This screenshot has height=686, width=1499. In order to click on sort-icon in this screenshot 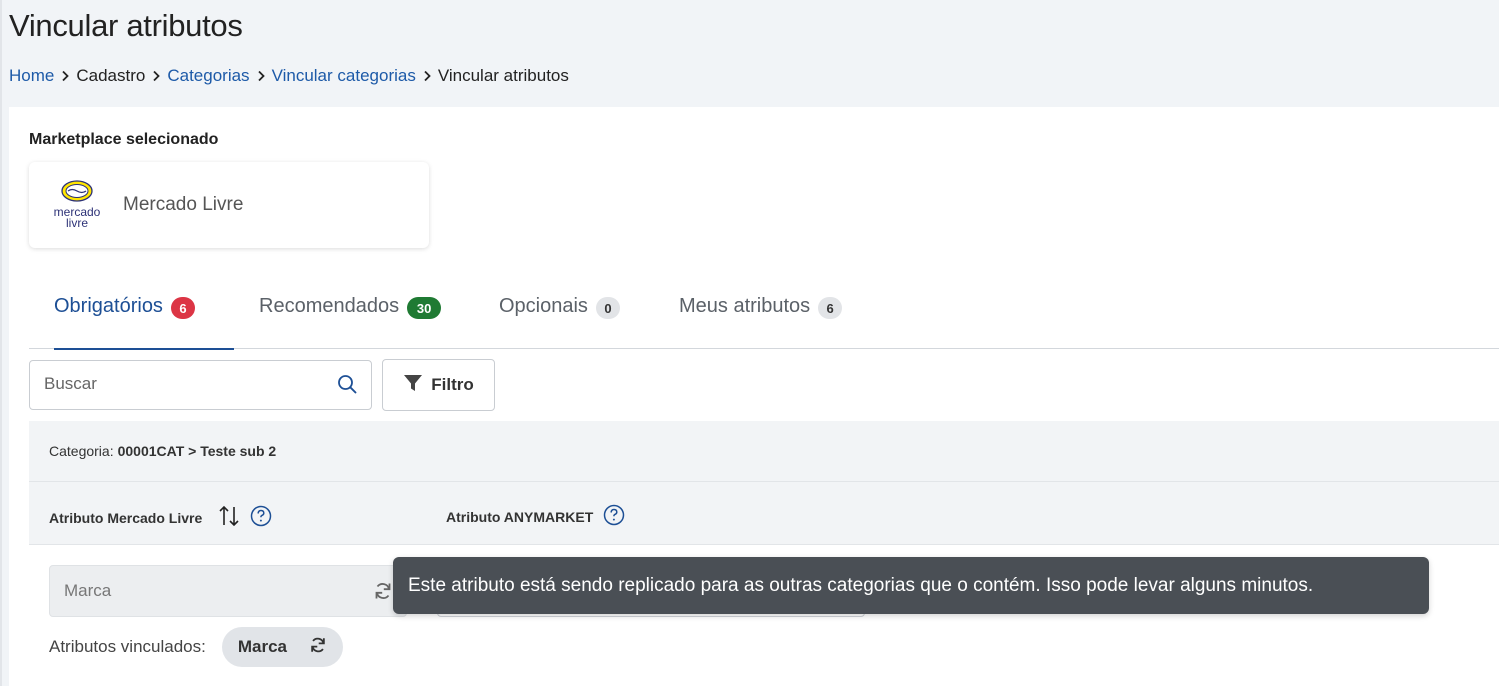, I will do `click(229, 517)`.